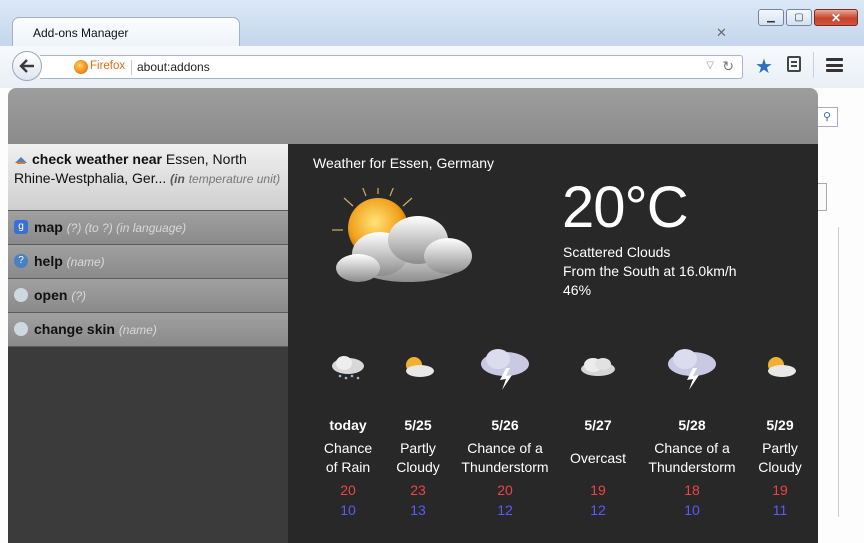 This screenshot has height=543, width=864. Describe the element at coordinates (148, 262) in the screenshot. I see `command-item-help: ? help (name)` at that location.